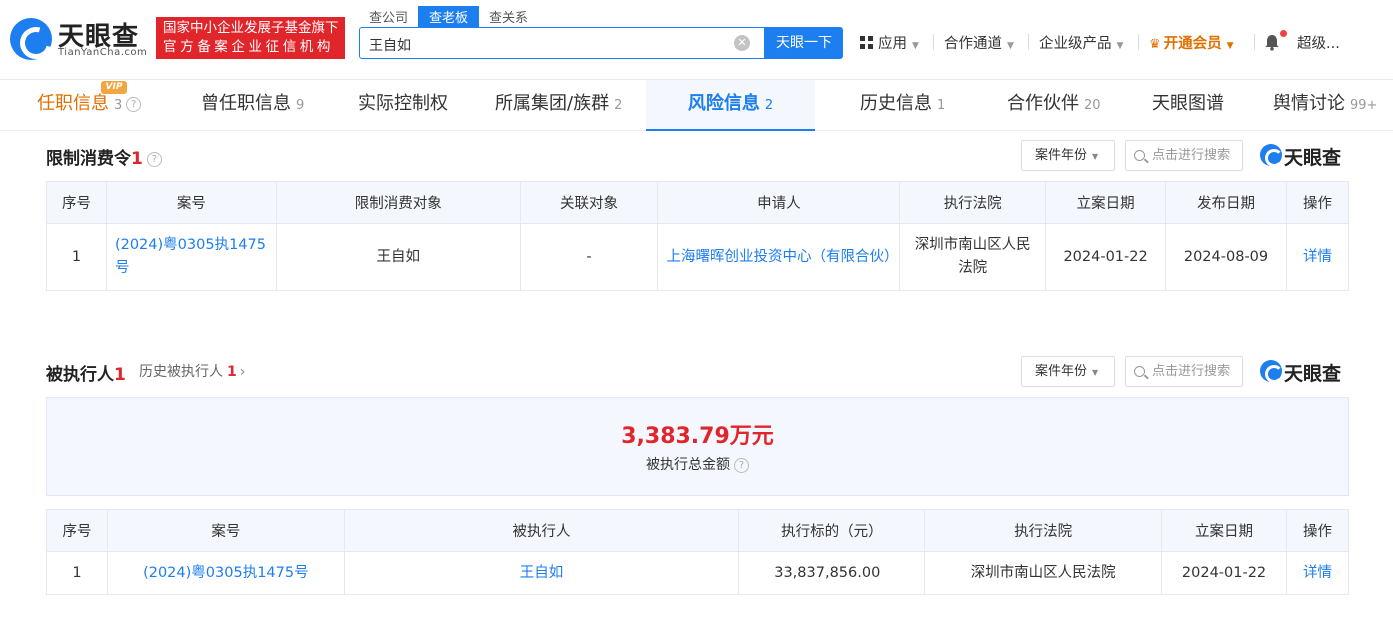 Image resolution: width=1393 pixels, height=642 pixels. What do you see at coordinates (77, 573) in the screenshot?
I see `cell-index: 1` at bounding box center [77, 573].